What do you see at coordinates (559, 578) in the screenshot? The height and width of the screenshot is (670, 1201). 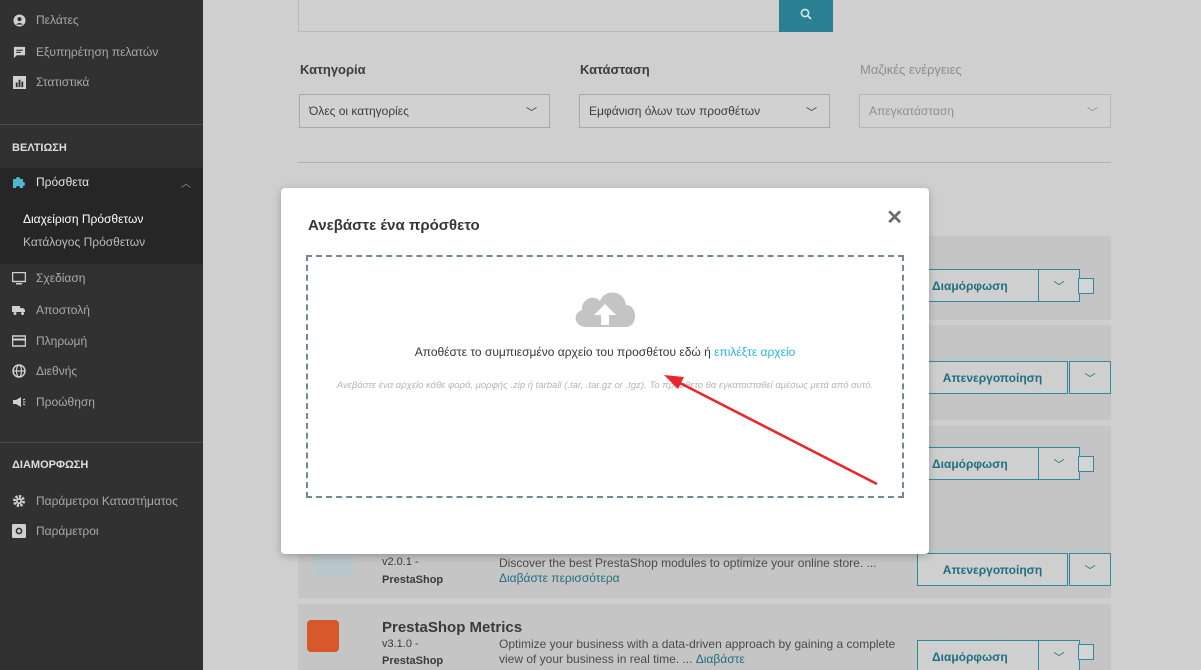 I see `read-more-link: Διαβάστε περισσότερα` at bounding box center [559, 578].